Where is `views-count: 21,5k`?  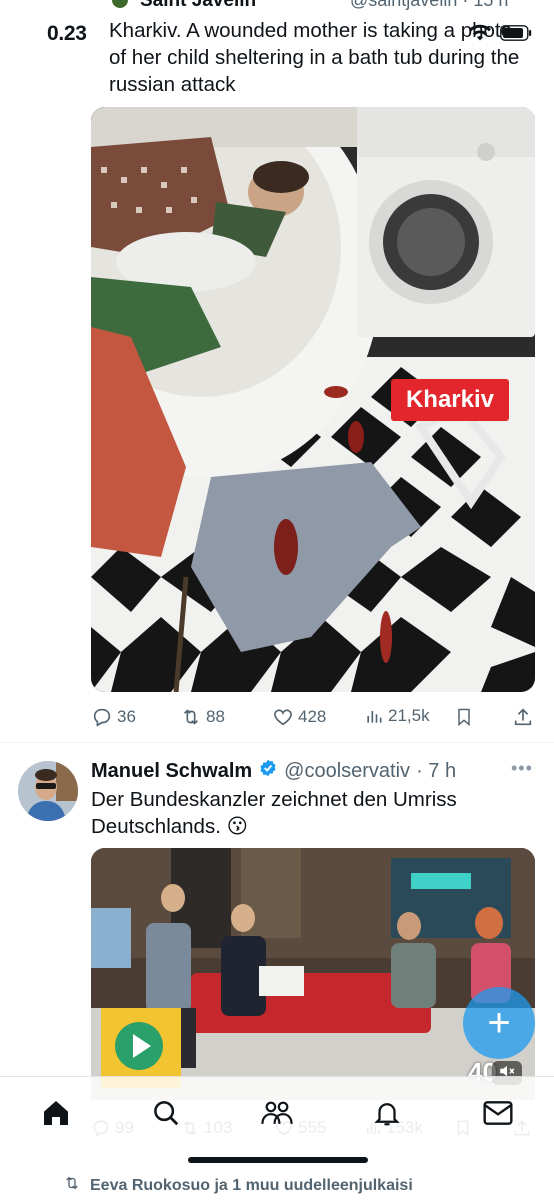 views-count: 21,5k is located at coordinates (409, 715).